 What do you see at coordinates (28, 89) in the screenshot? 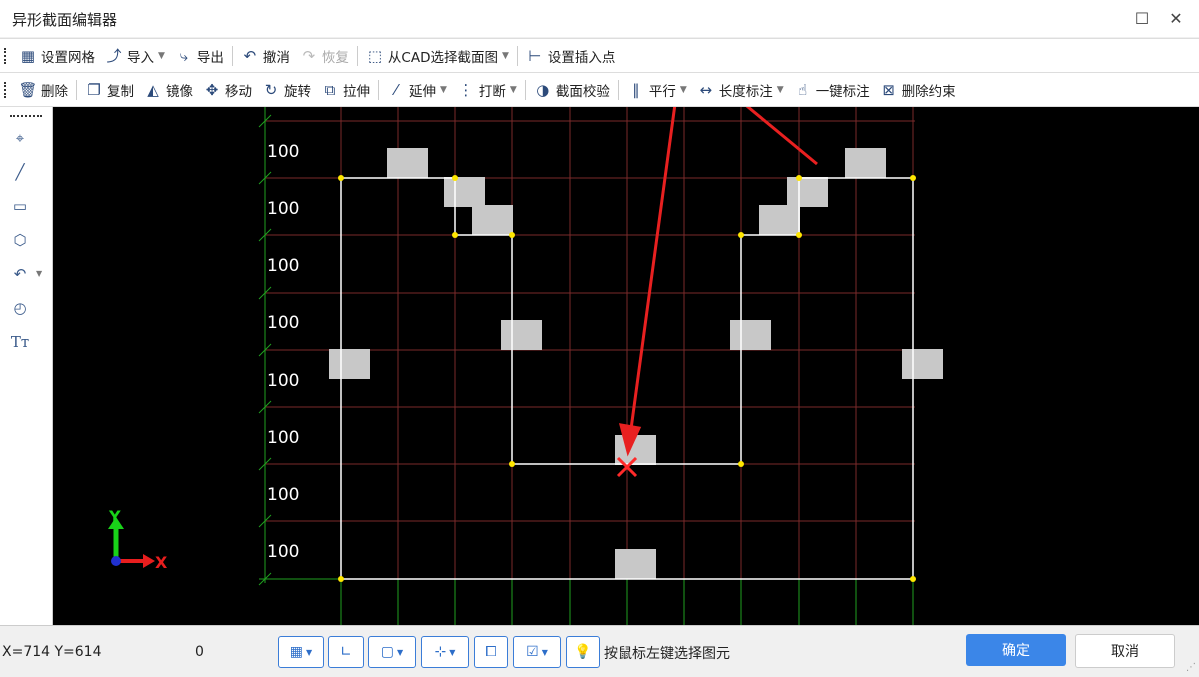
I see `trash-icon: 🗑` at bounding box center [28, 89].